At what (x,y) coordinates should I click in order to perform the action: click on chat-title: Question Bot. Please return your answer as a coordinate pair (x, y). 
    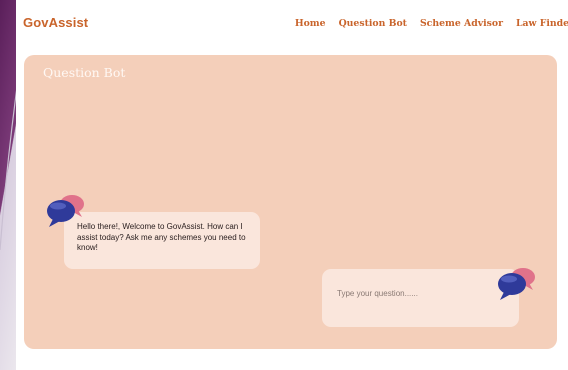
    Looking at the image, I should click on (84, 72).